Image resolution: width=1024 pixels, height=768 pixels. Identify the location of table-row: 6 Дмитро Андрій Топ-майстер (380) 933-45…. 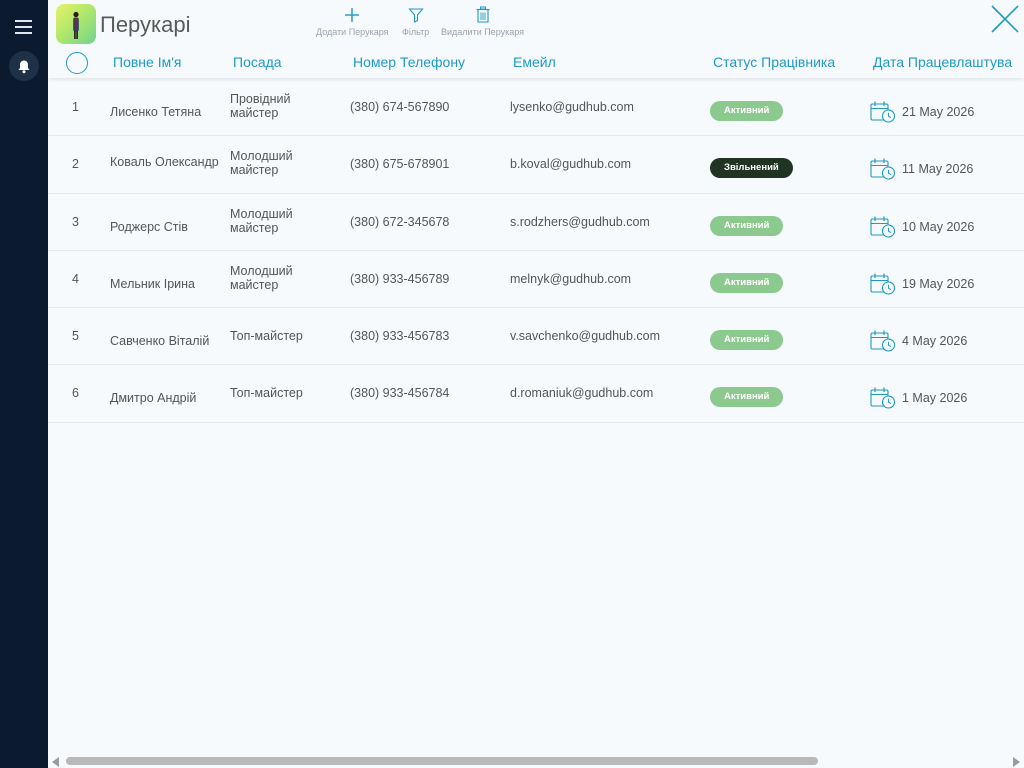
(536, 394).